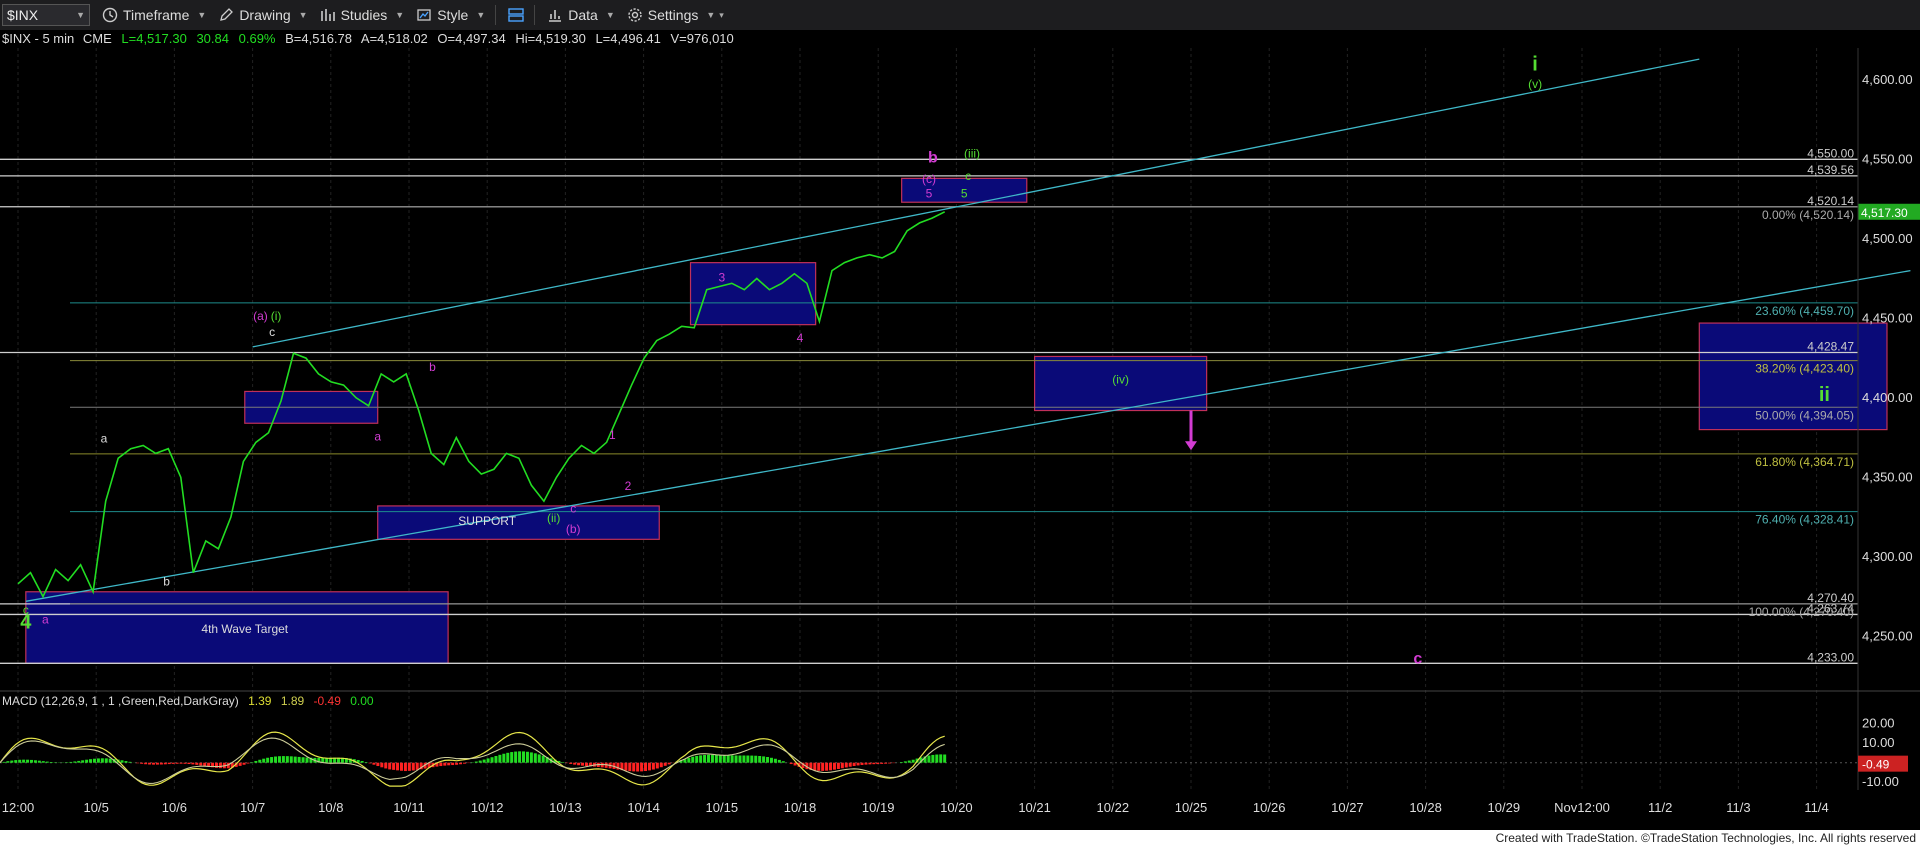 The image size is (1920, 847). Describe the element at coordinates (635, 15) in the screenshot. I see `gear-icon` at that location.